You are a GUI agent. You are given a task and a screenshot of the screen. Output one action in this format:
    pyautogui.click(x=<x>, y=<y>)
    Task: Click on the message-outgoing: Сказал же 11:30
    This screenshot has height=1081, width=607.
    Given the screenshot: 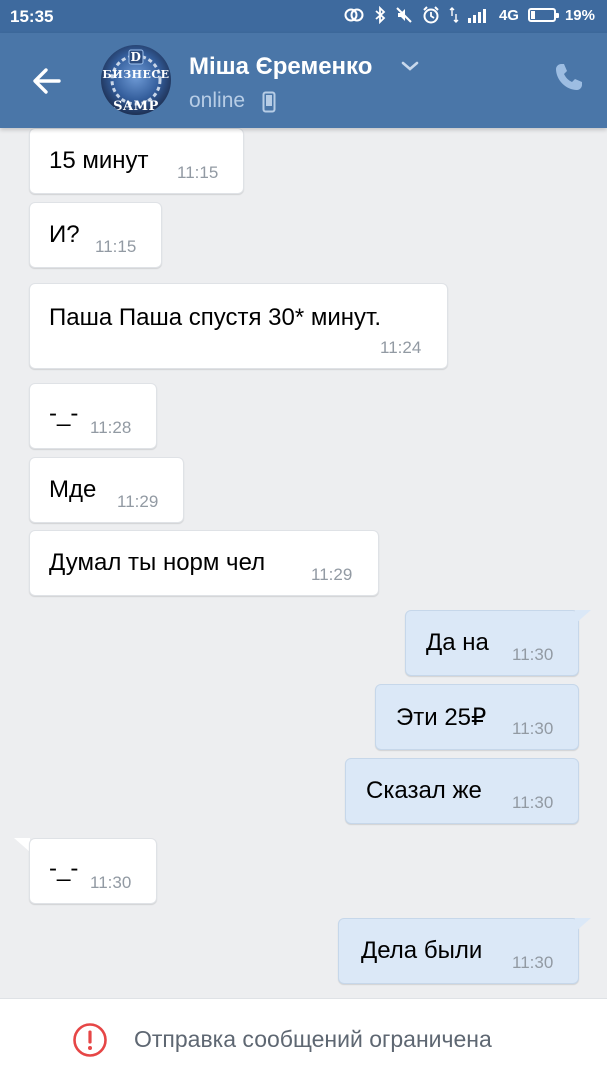 What is the action you would take?
    pyautogui.click(x=462, y=791)
    